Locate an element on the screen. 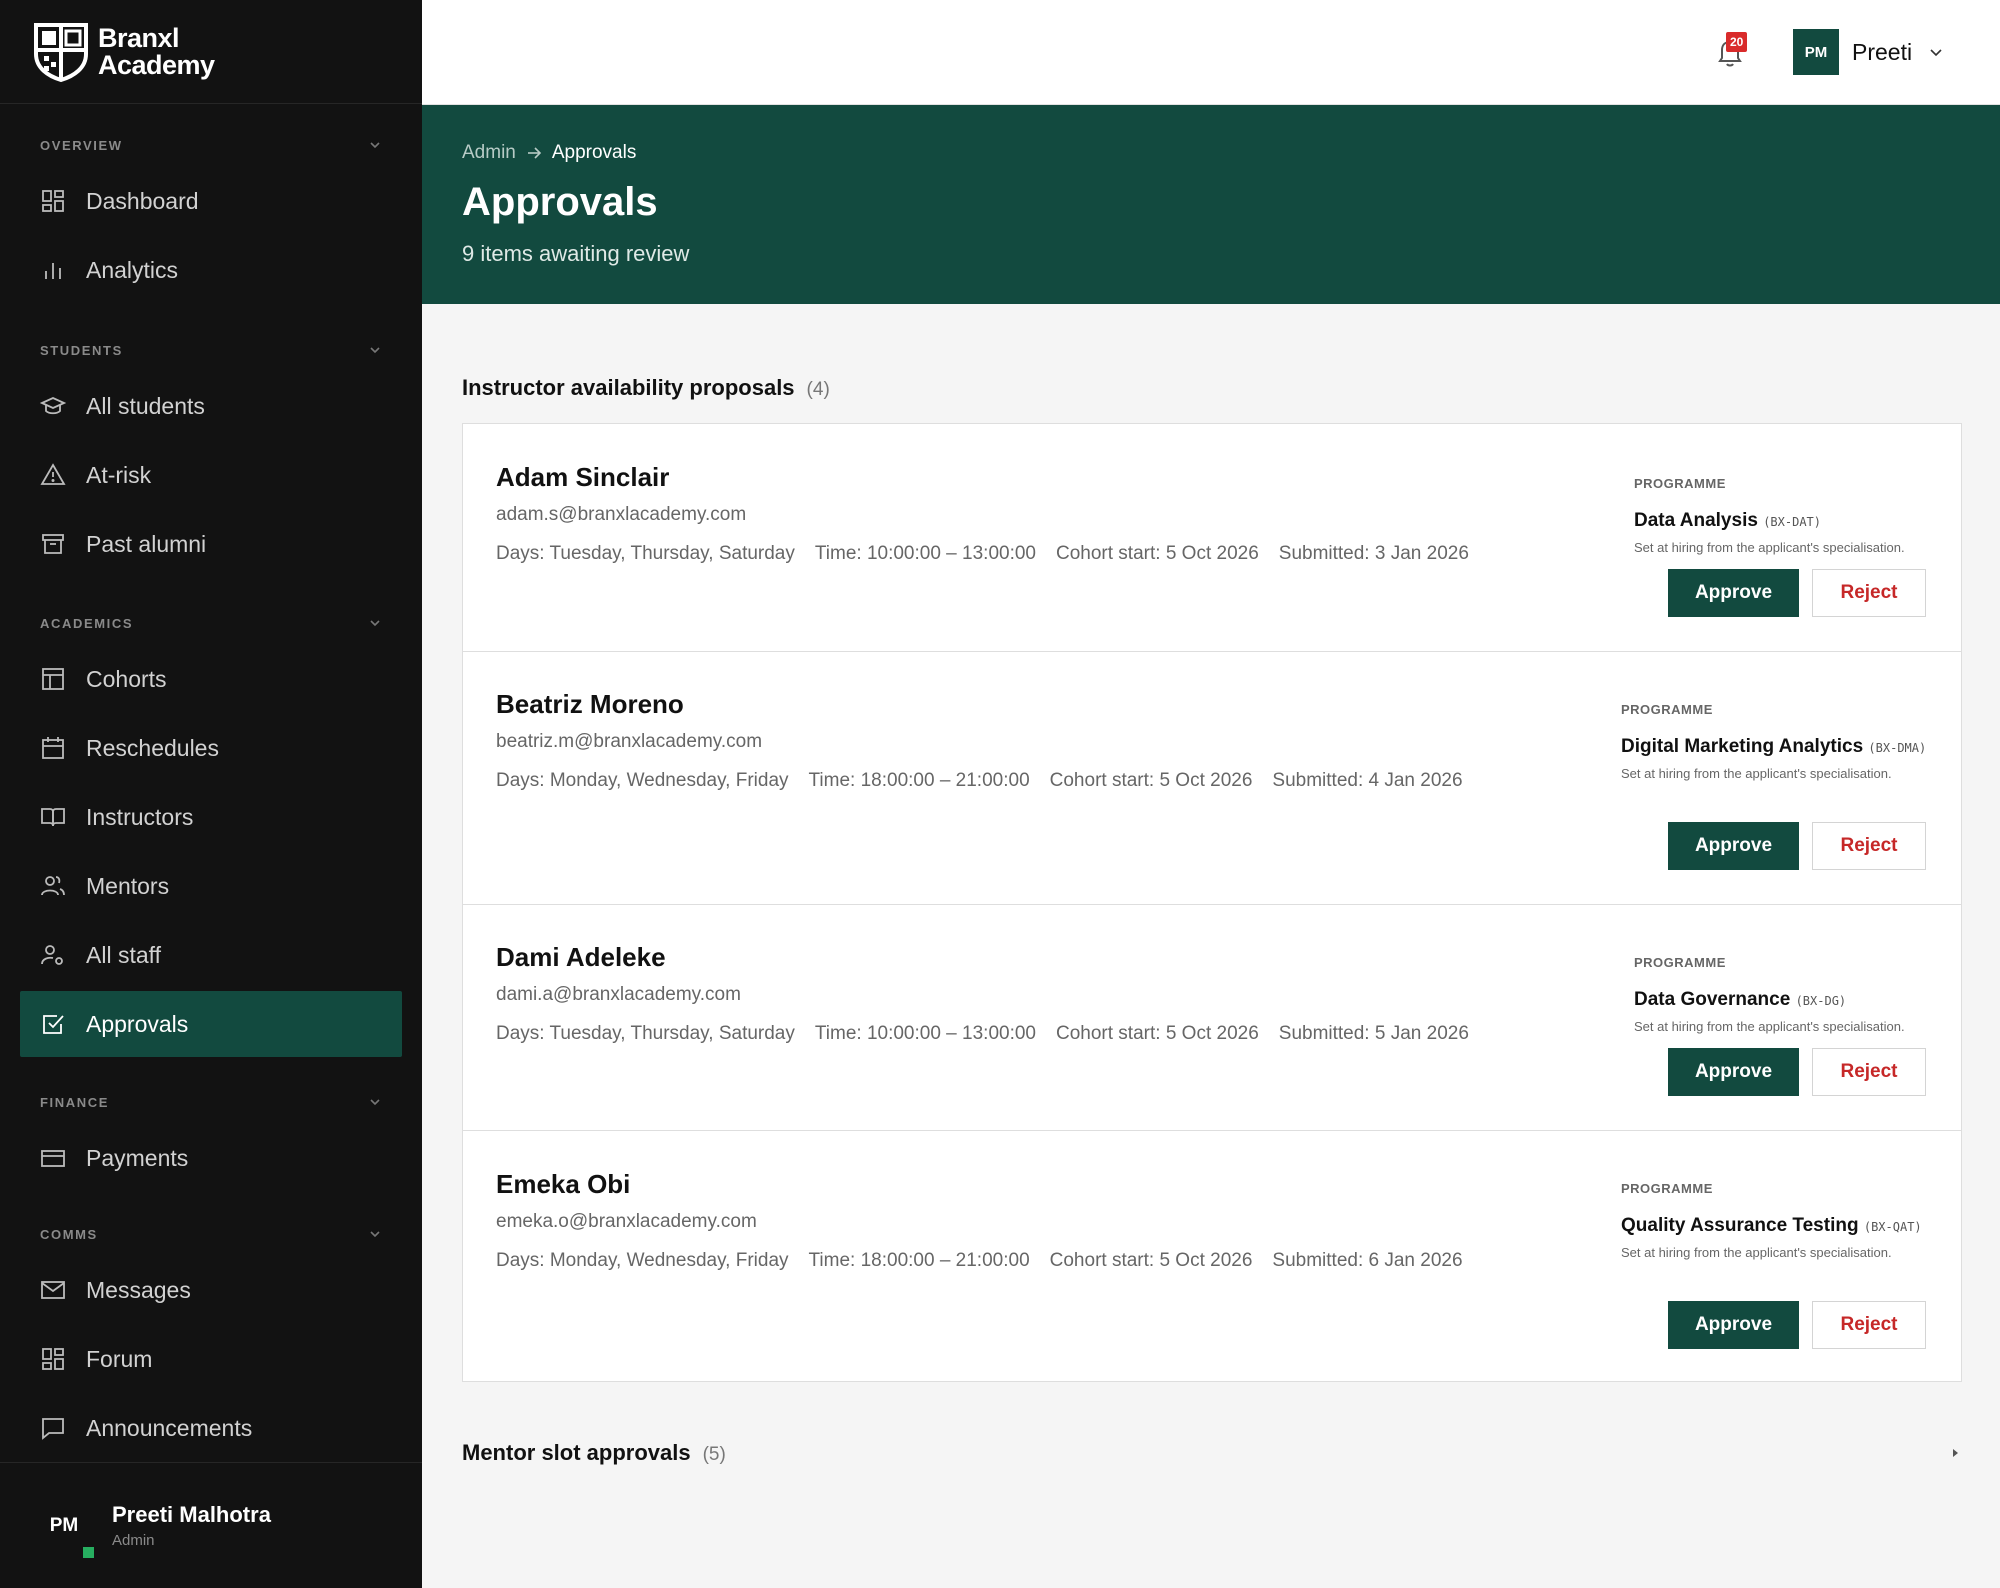  section-label: COMMS is located at coordinates (69, 1234).